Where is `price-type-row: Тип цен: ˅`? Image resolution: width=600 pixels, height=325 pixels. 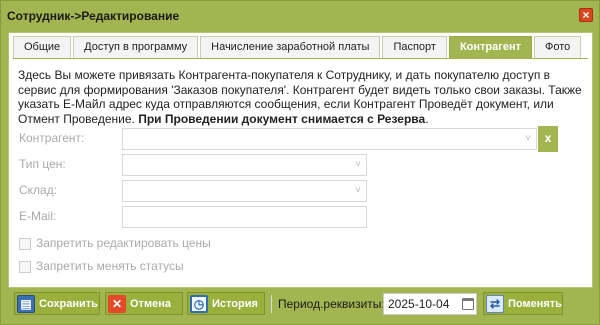
price-type-row: Тип цен: ˅ is located at coordinates (199, 165).